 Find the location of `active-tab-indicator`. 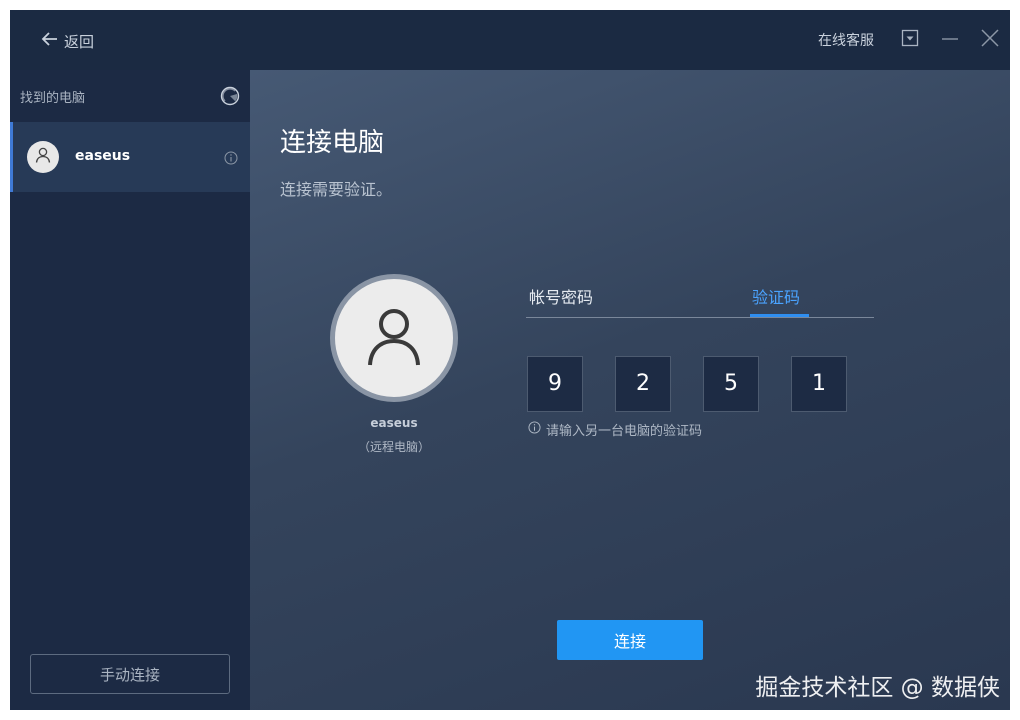

active-tab-indicator is located at coordinates (779, 315).